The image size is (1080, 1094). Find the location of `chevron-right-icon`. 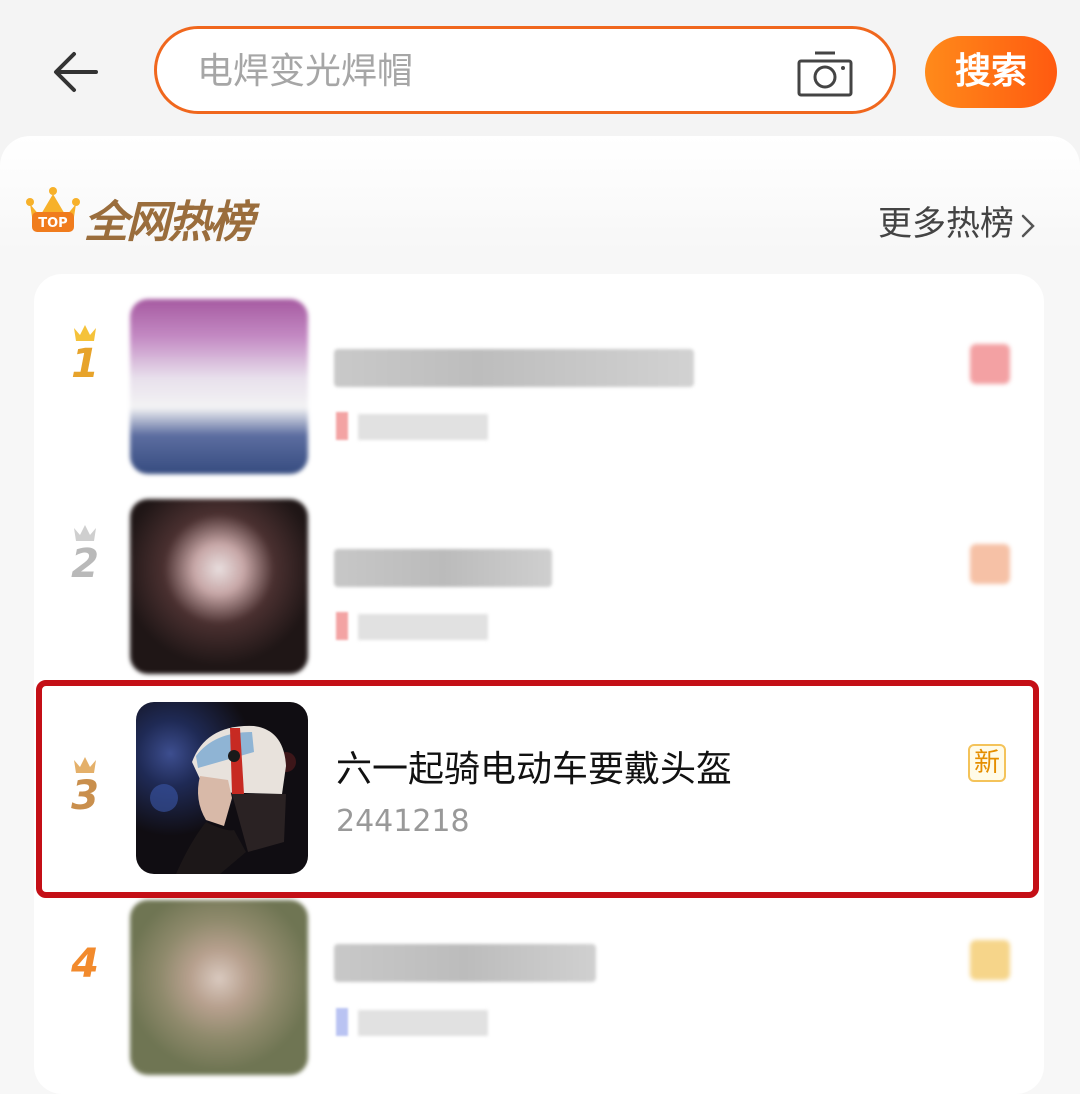

chevron-right-icon is located at coordinates (1028, 225).